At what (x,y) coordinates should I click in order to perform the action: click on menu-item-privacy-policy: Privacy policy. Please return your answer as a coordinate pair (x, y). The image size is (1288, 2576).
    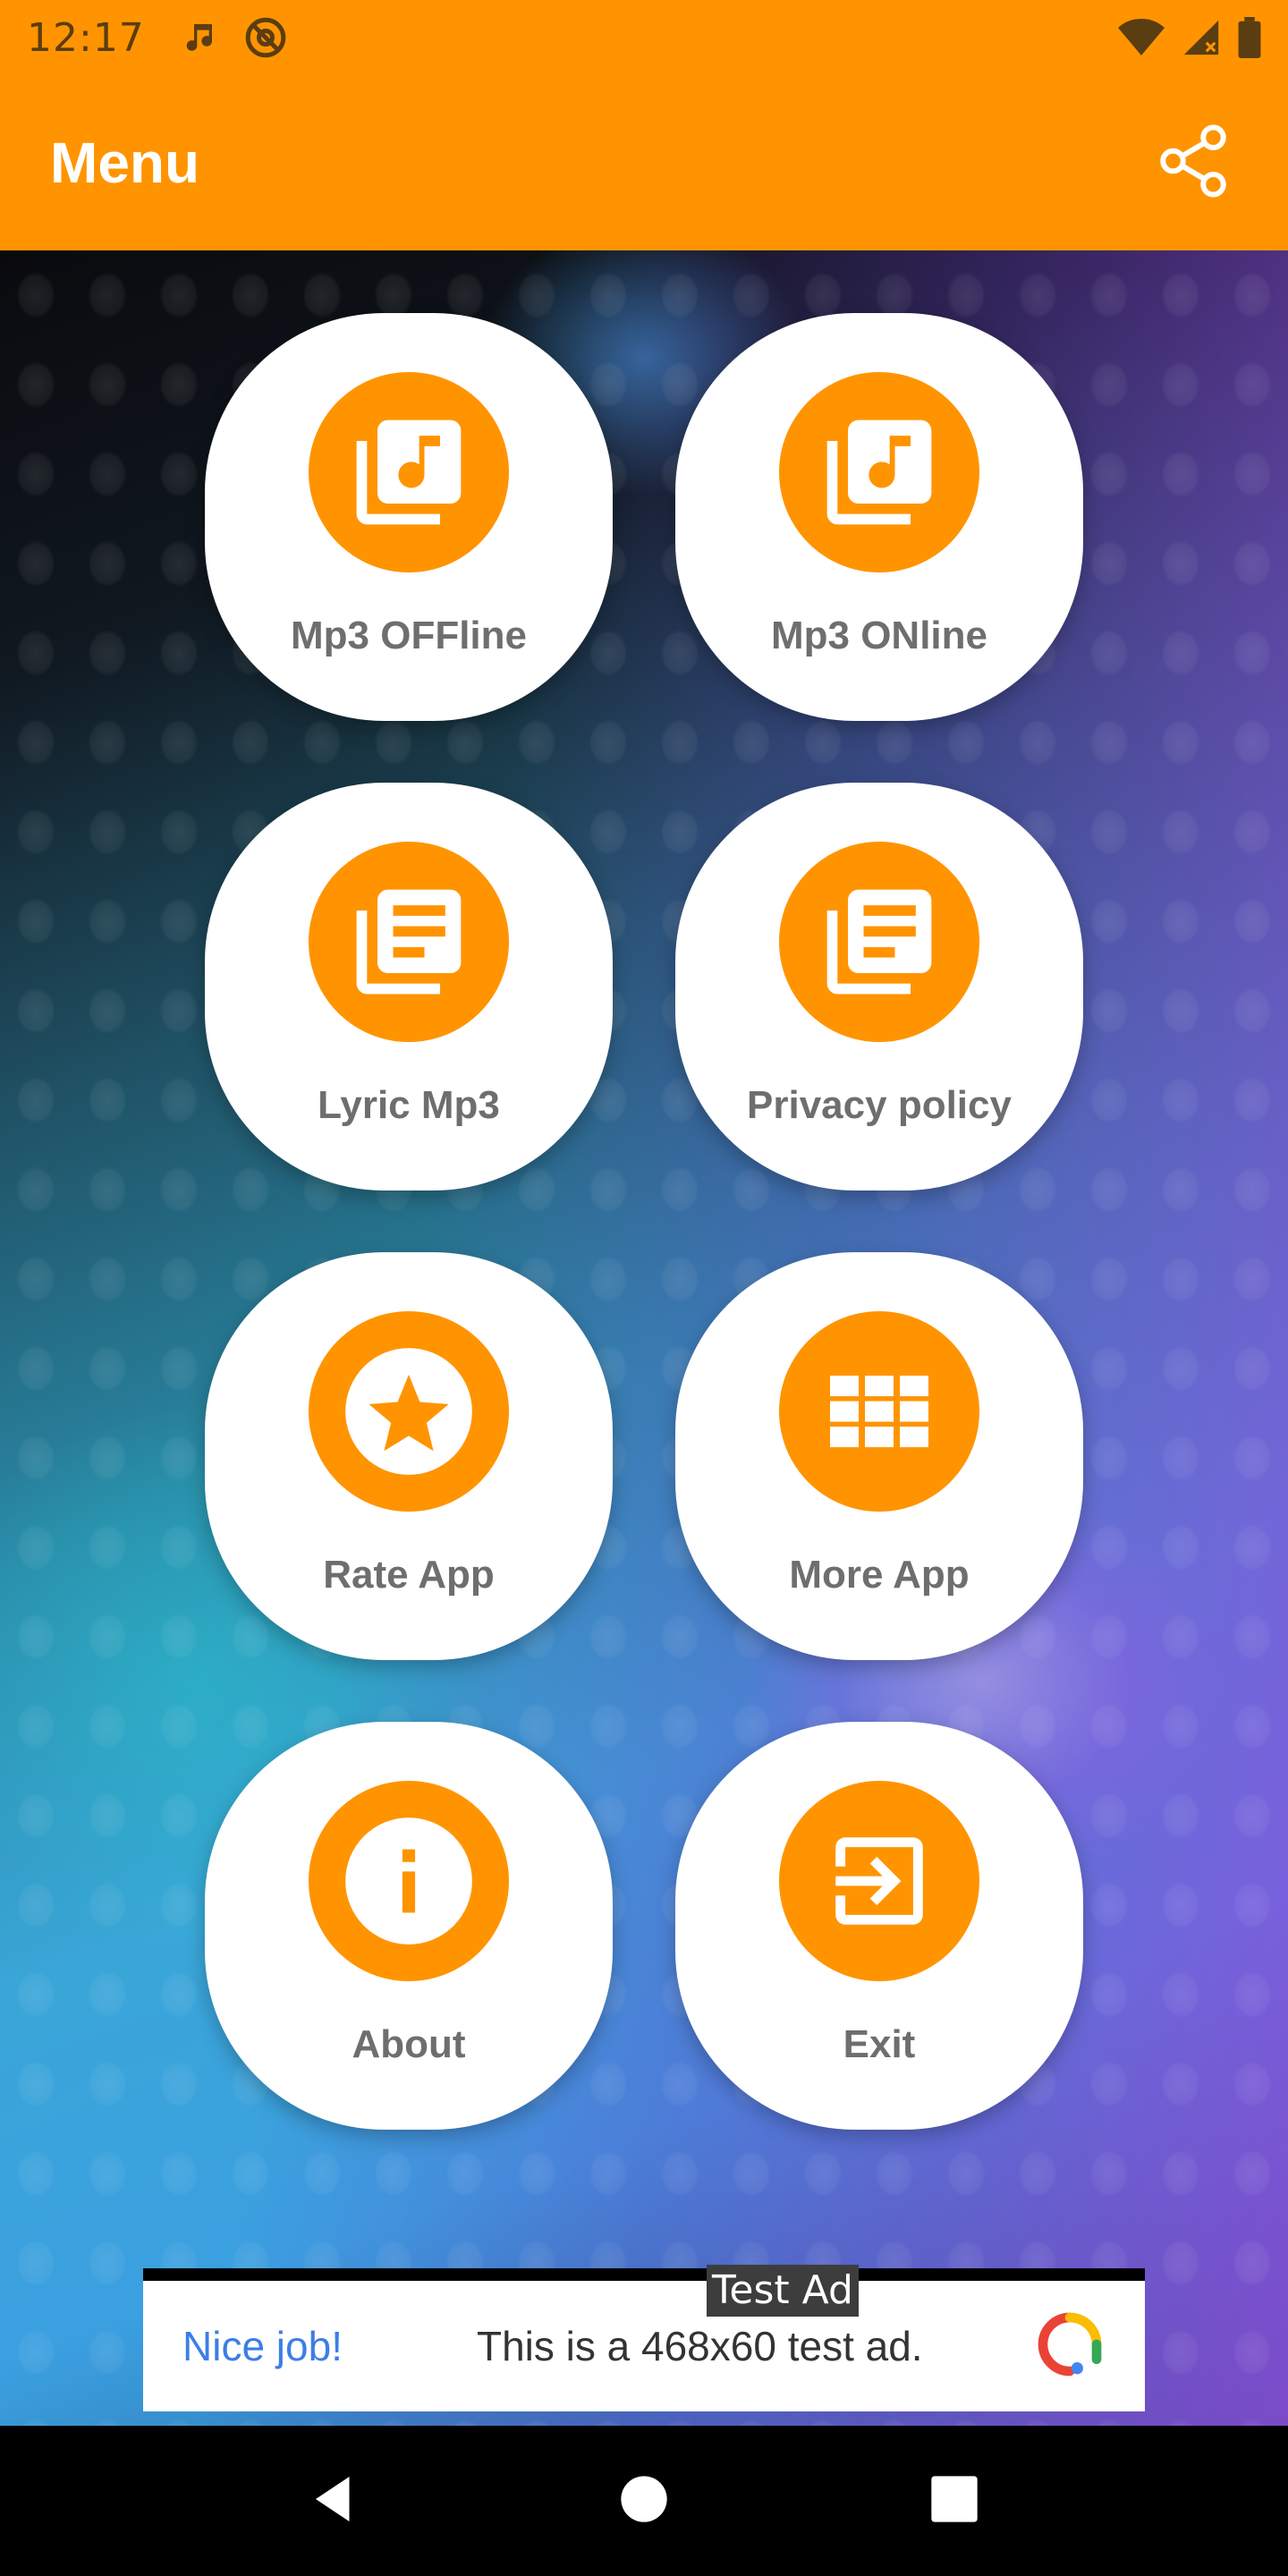
    Looking at the image, I should click on (879, 987).